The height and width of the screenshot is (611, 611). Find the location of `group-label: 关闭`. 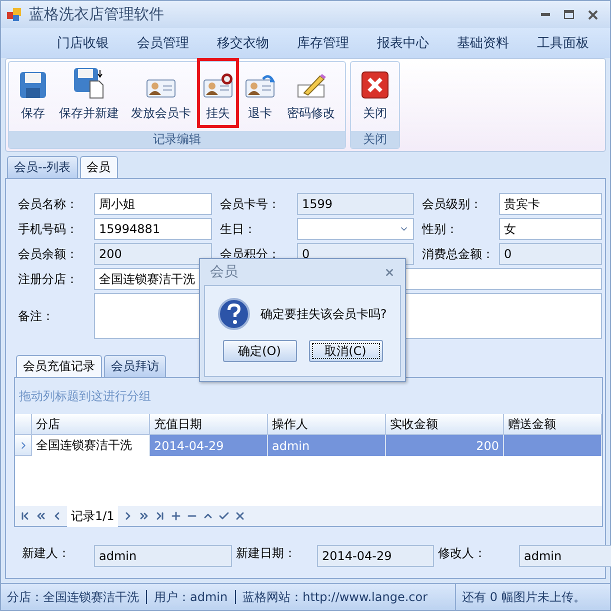

group-label: 关闭 is located at coordinates (375, 139).